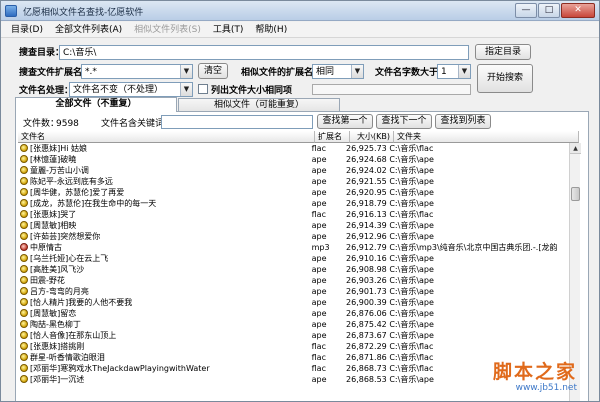 This screenshot has width=600, height=402. I want to click on tab-all-files: 全部文件（不重复）, so click(96, 104).